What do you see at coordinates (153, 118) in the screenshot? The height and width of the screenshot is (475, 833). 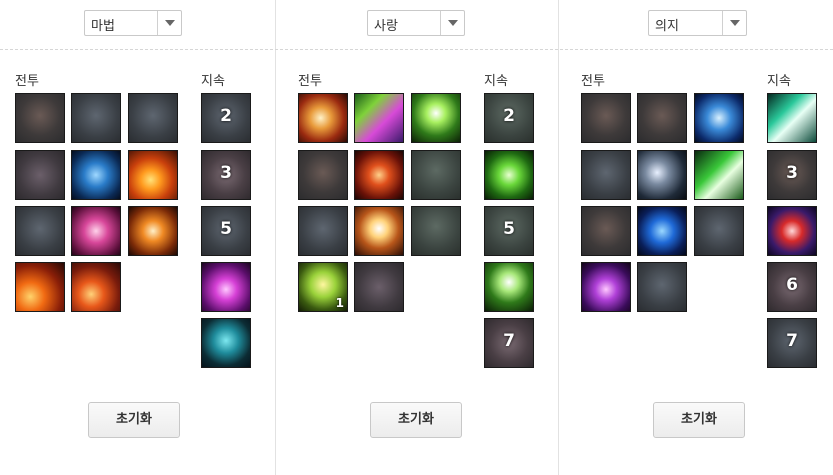 I see `wind-slash-icon` at bounding box center [153, 118].